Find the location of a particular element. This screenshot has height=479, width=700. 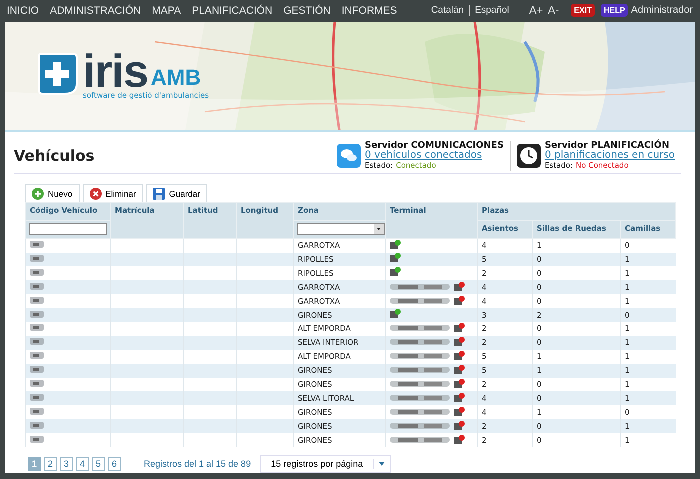

nav-menu-item: MAPA is located at coordinates (167, 10).